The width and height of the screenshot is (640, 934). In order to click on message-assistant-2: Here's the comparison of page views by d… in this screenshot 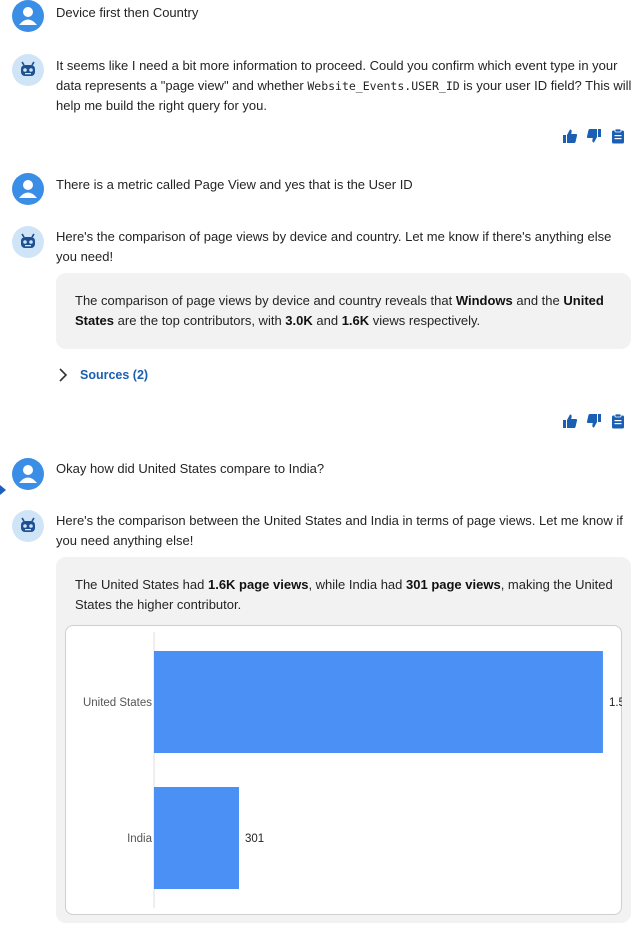, I will do `click(322, 248)`.